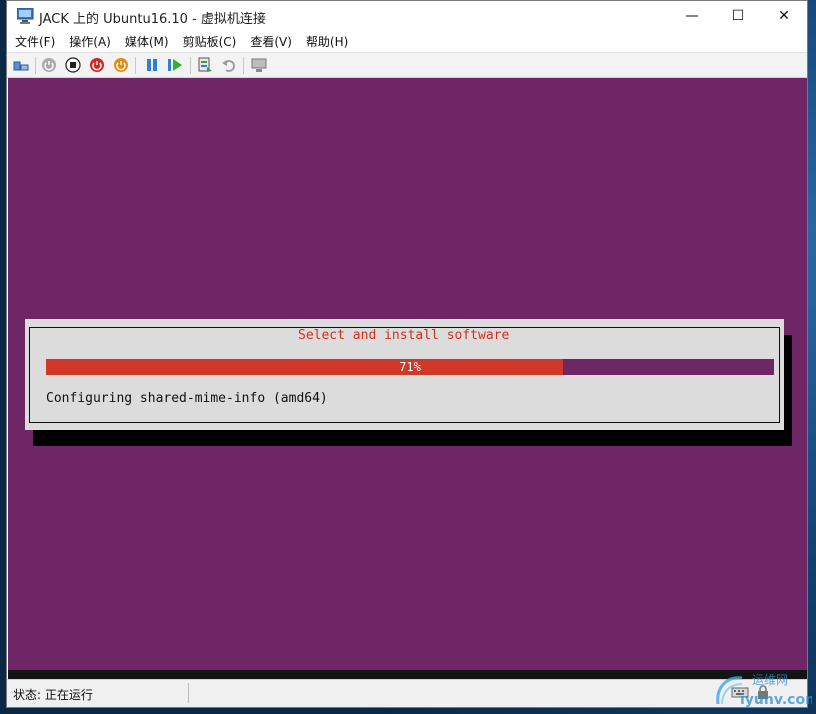 This screenshot has height=714, width=816. Describe the element at coordinates (49, 65) in the screenshot. I see `start-icon` at that location.